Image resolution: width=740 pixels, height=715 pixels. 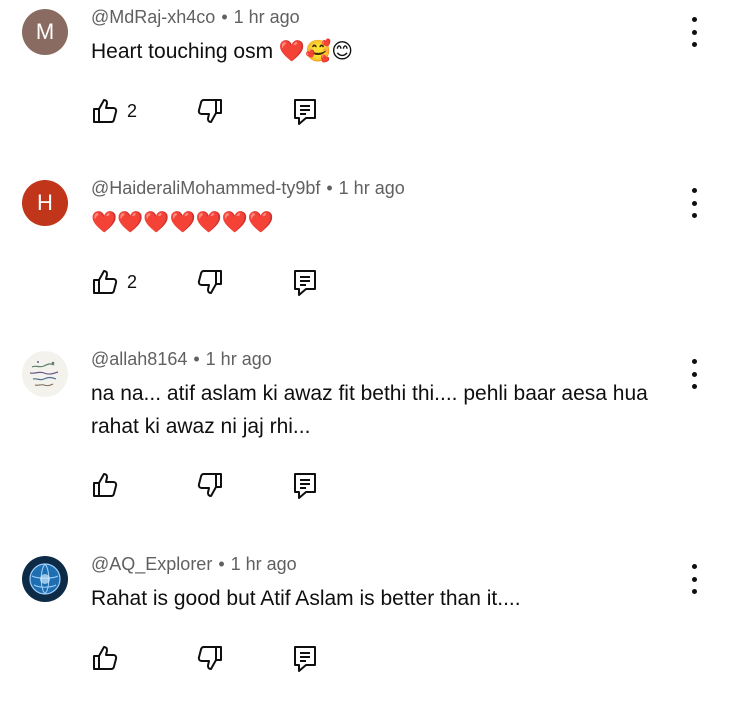 I want to click on globe-avatar-image, so click(x=45, y=579).